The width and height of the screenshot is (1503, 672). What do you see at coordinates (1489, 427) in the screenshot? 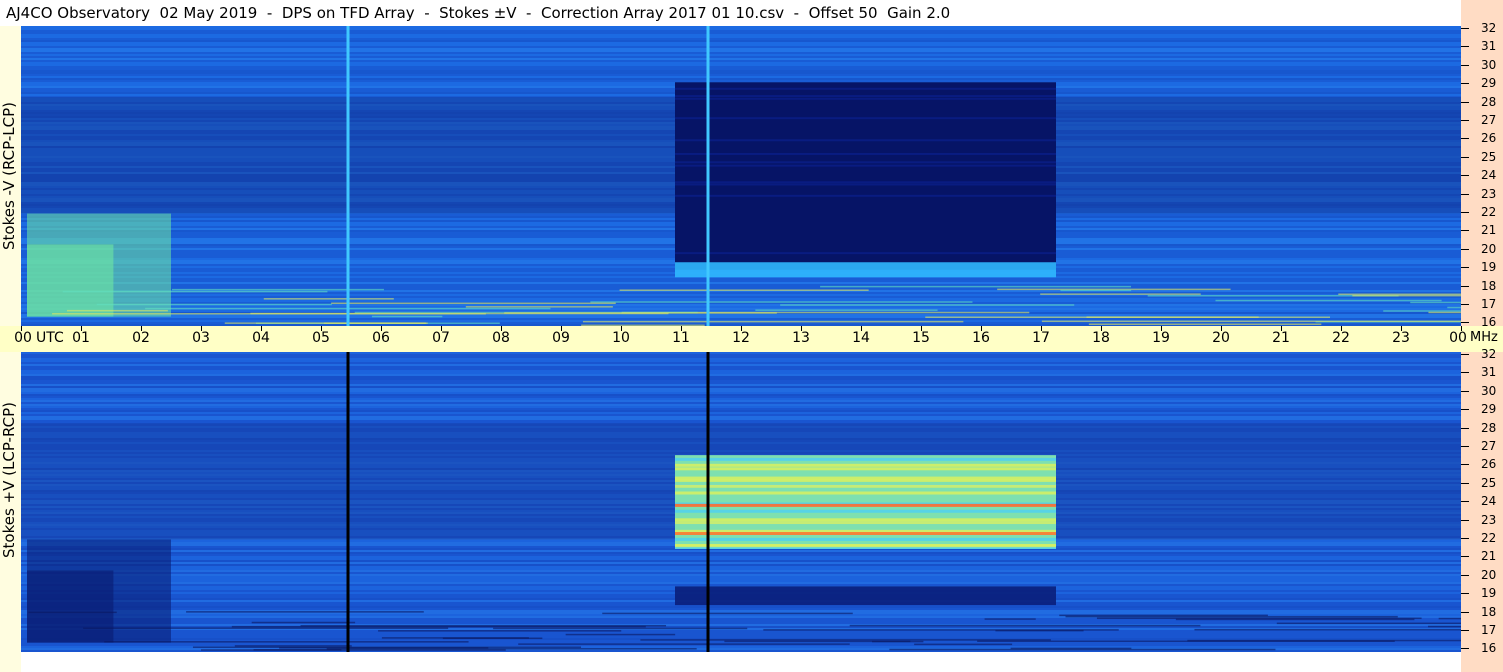
I see `frequency-tick-label: 28` at bounding box center [1489, 427].